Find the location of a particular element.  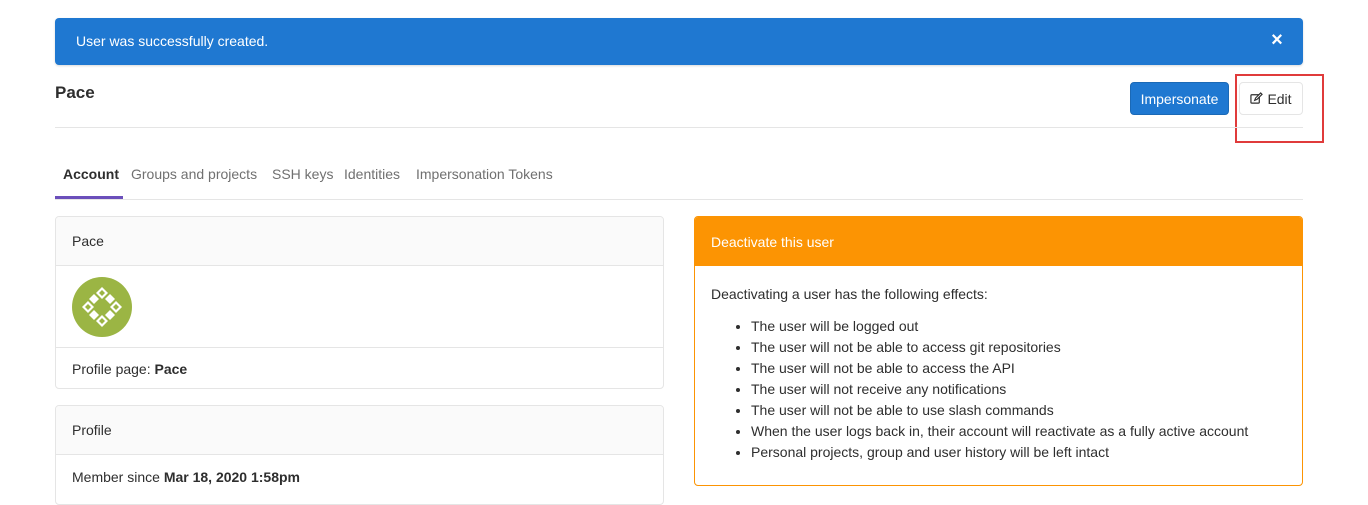

member-since-value: Mar 18, 2020 1:58pm is located at coordinates (232, 477).